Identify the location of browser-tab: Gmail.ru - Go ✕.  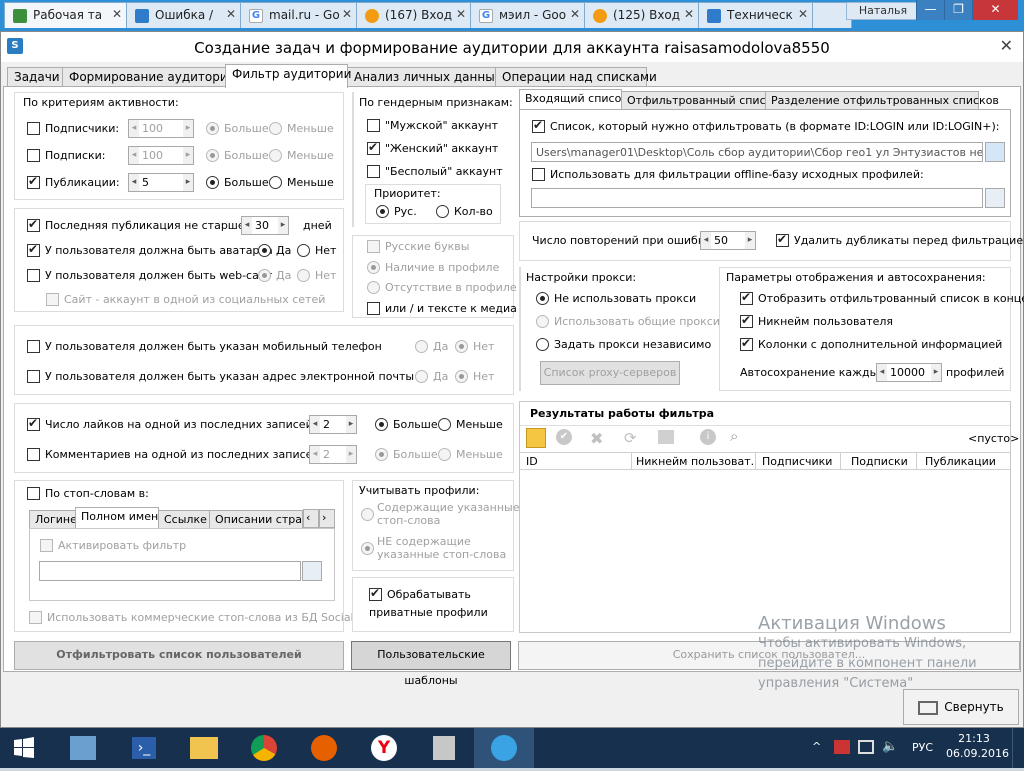
(299, 15).